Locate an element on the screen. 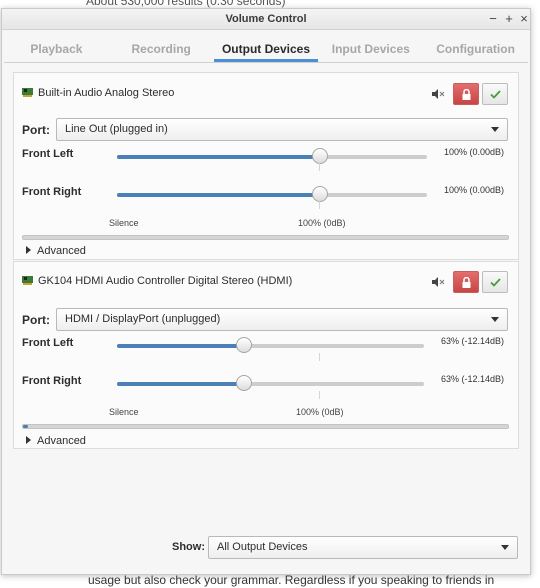  port-select: HDMI / DisplayPort (unplugged) is located at coordinates (282, 319).